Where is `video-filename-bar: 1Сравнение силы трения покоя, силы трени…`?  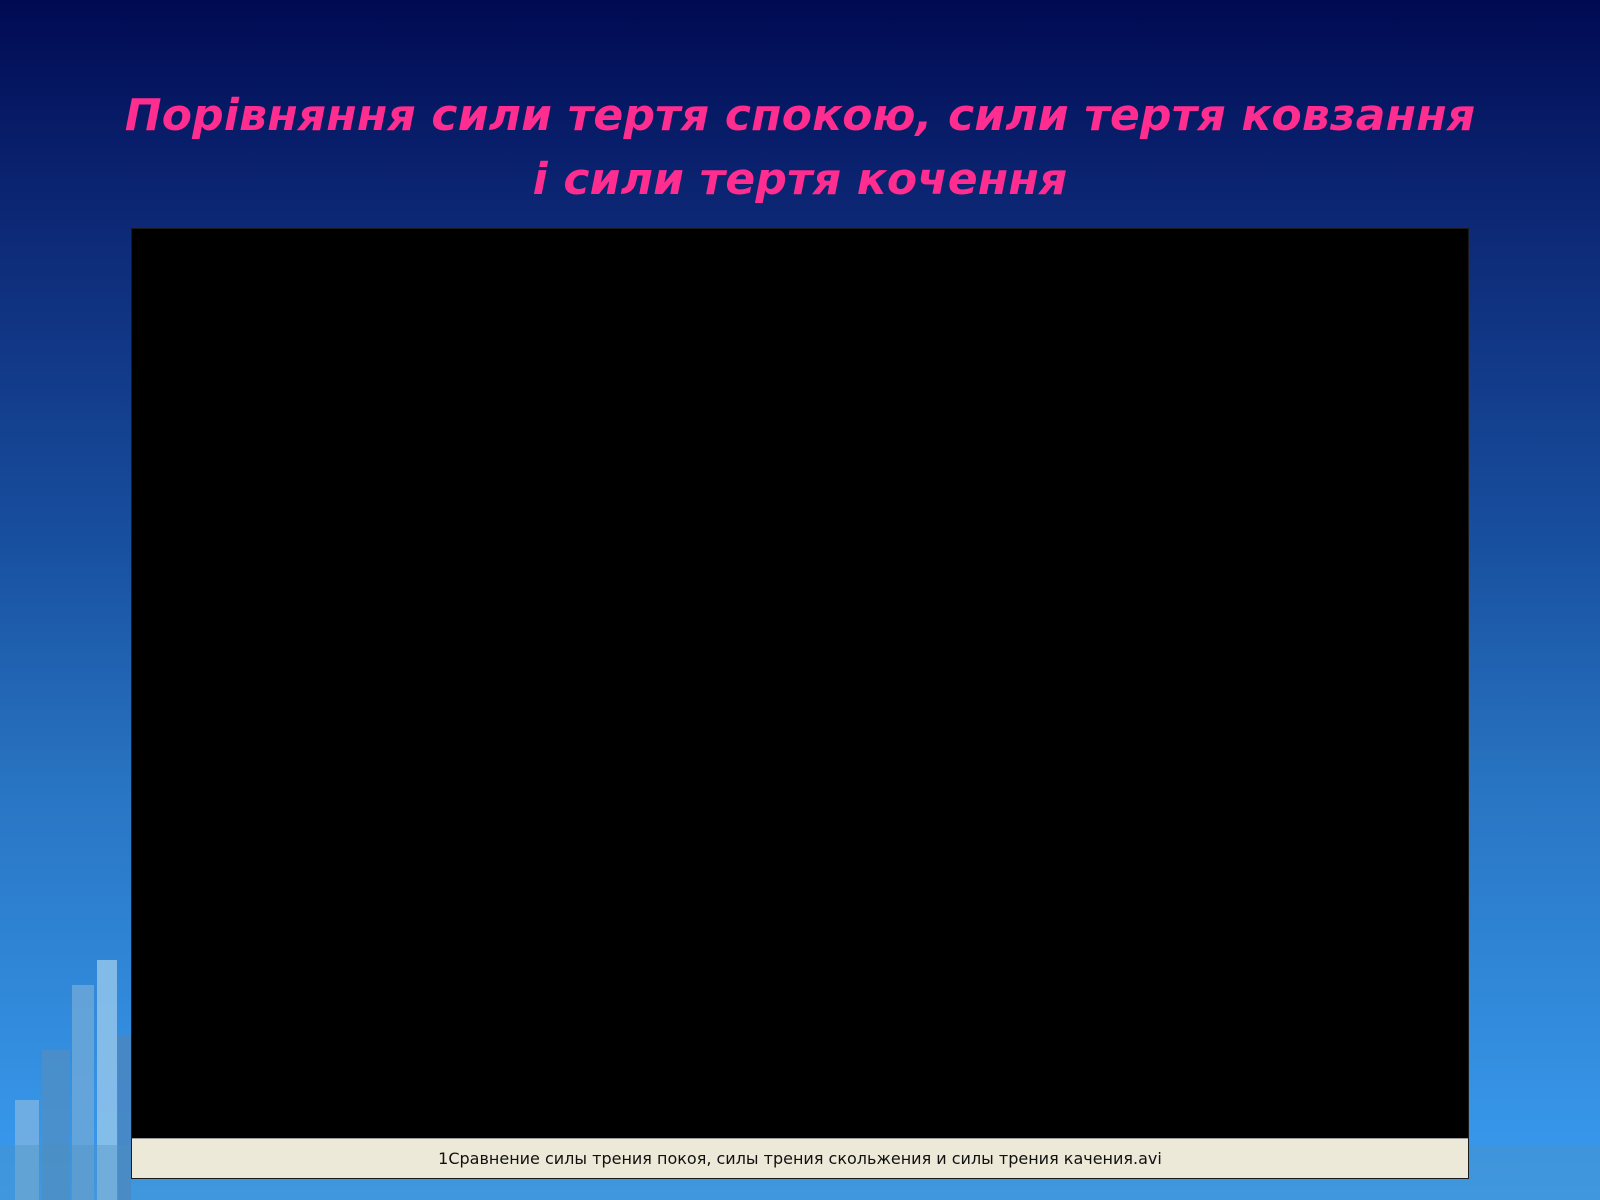
video-filename-bar: 1Сравнение силы трения покоя, силы трени… is located at coordinates (800, 1158).